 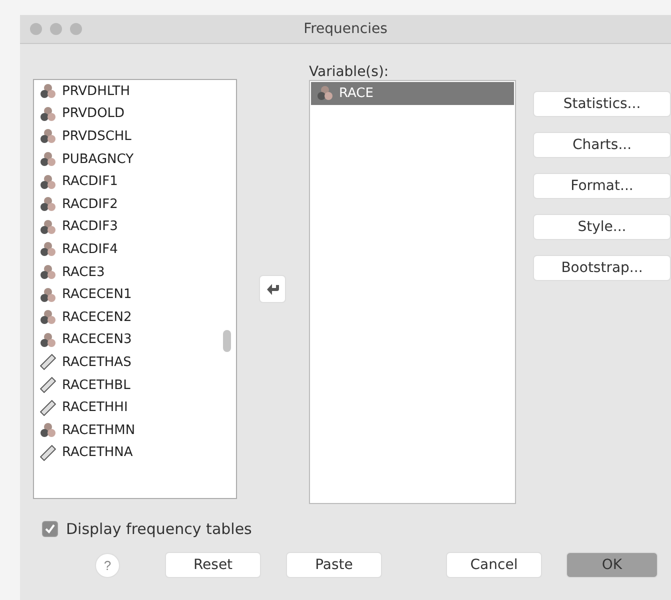 I want to click on help-button: ?, so click(x=107, y=565).